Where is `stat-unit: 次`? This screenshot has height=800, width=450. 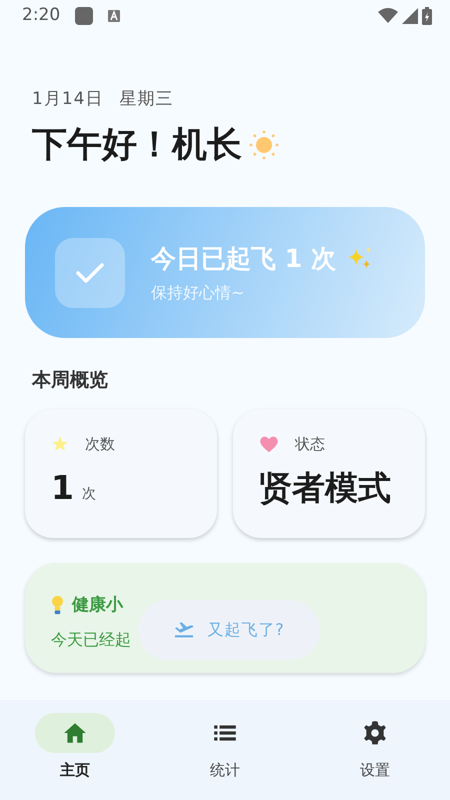 stat-unit: 次 is located at coordinates (89, 494).